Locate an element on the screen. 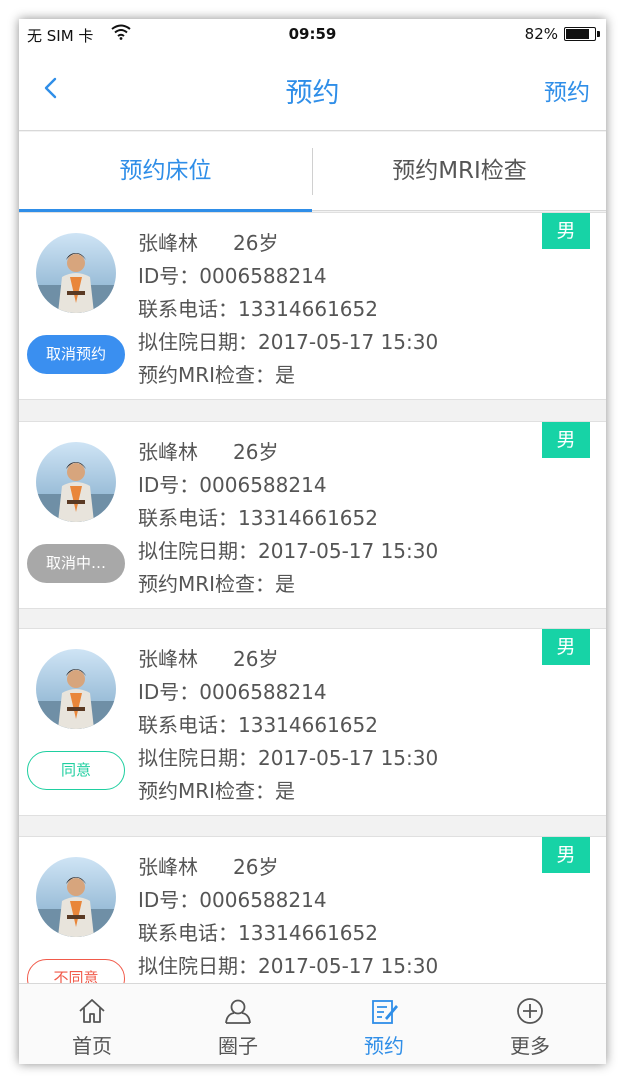 The height and width of the screenshot is (1081, 624). status-bar: 无 SIM 卡 09:59 82% is located at coordinates (312, 35).